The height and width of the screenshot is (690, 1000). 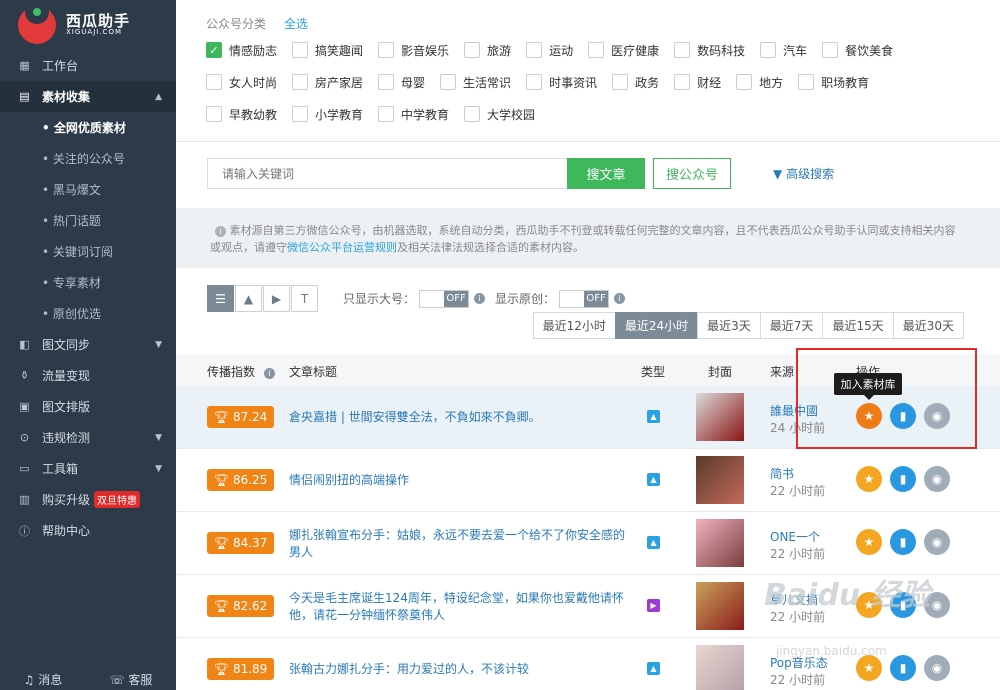 What do you see at coordinates (88, 158) in the screenshot?
I see `sidebar-subitem-followed-accounts: • 关注的公众号` at bounding box center [88, 158].